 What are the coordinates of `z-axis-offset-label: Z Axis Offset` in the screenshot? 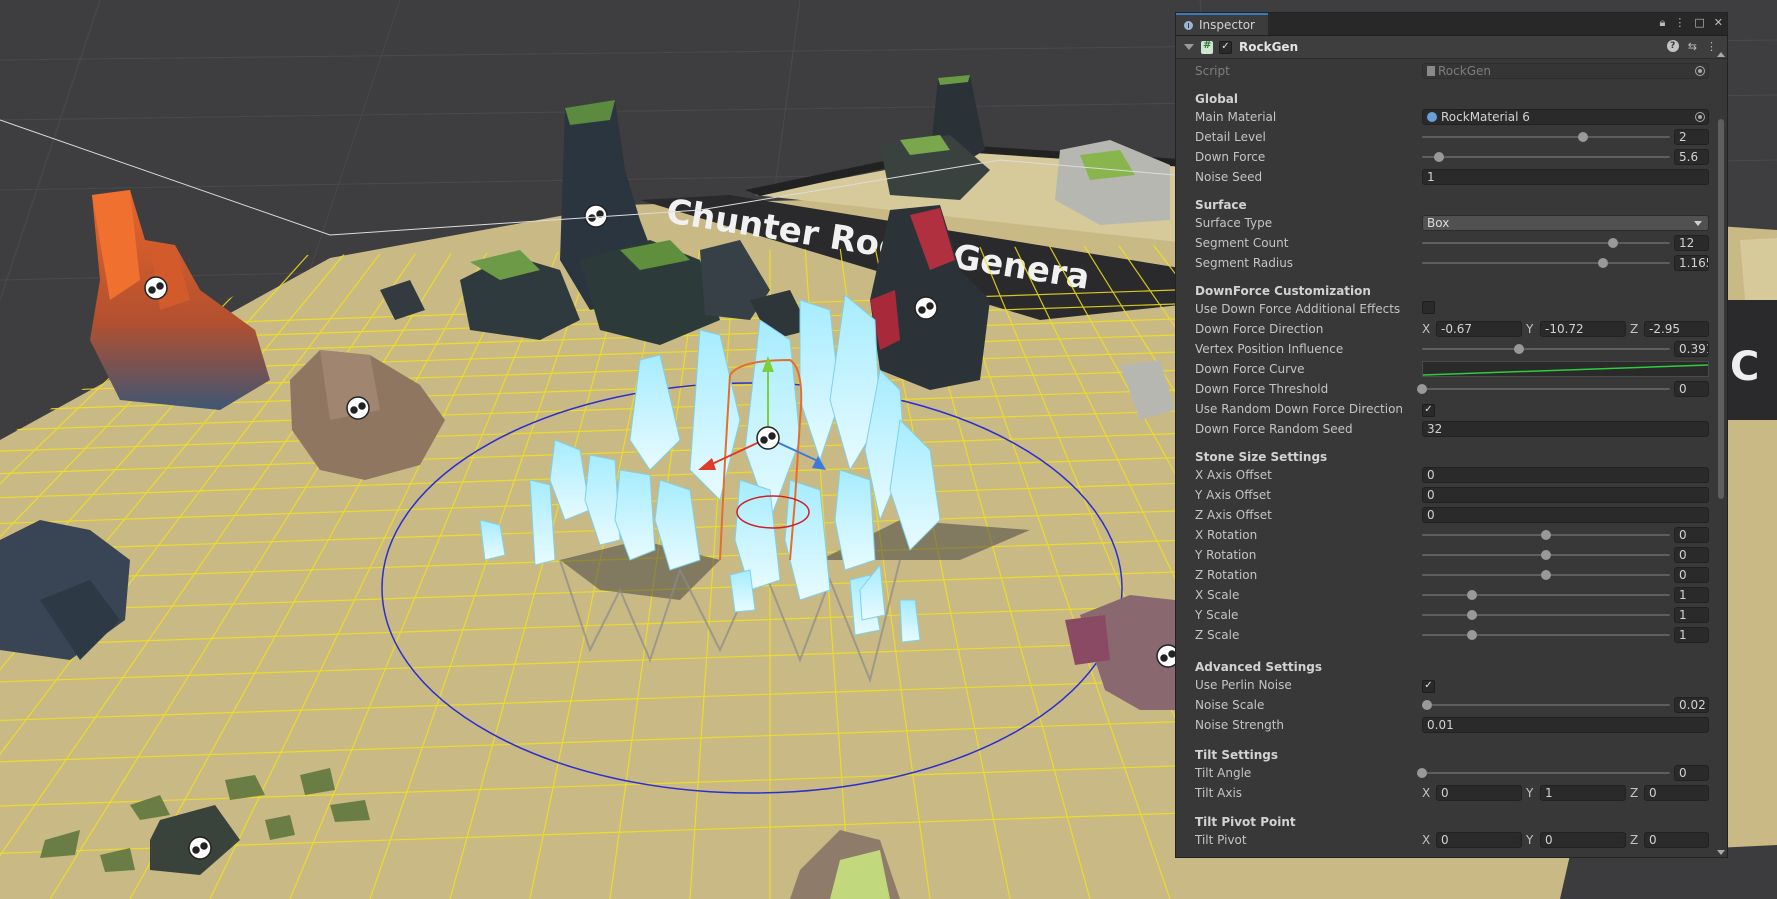 It's located at (1233, 515).